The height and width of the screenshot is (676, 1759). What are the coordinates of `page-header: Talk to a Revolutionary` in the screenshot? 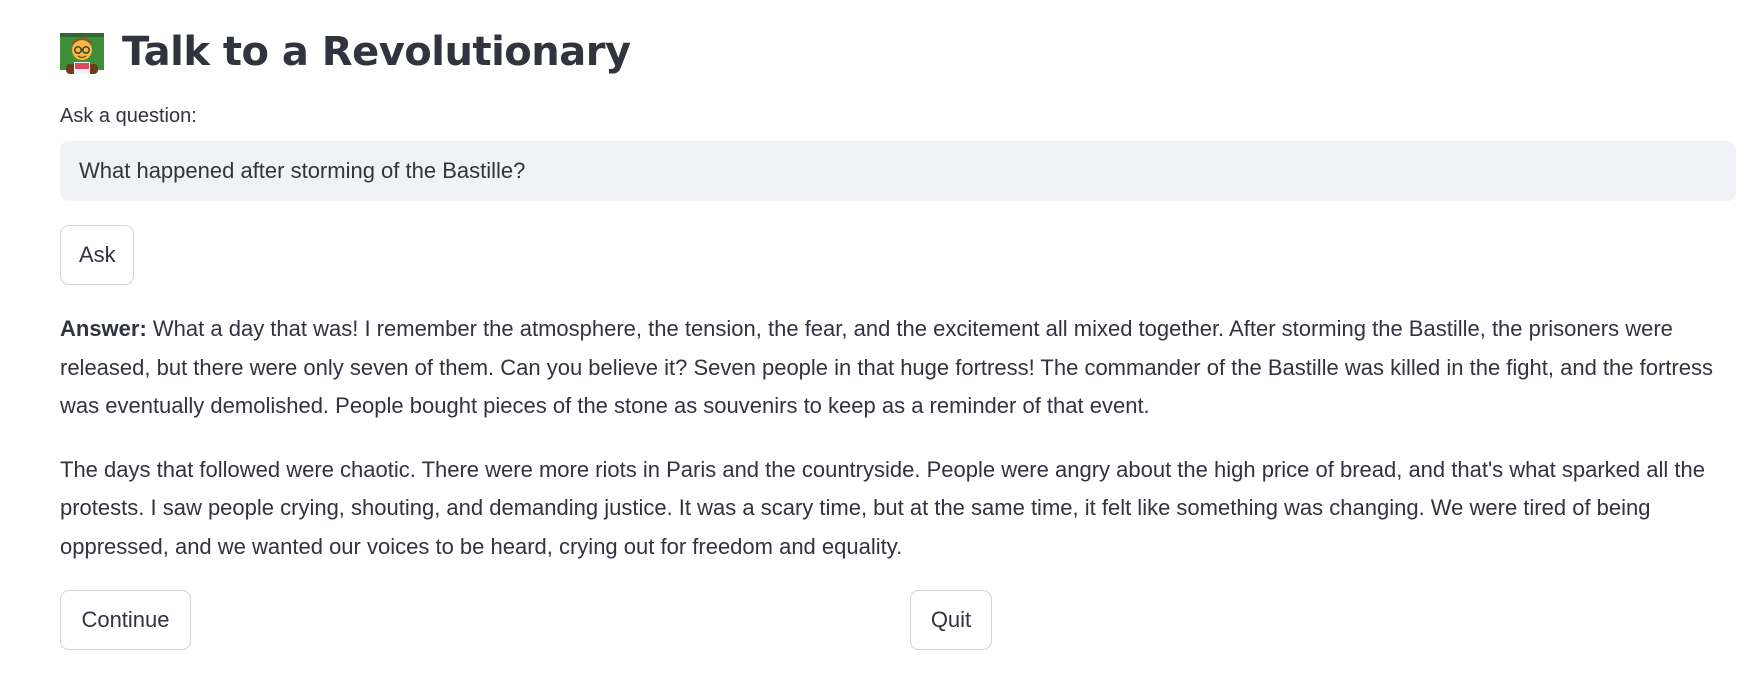 It's located at (345, 52).